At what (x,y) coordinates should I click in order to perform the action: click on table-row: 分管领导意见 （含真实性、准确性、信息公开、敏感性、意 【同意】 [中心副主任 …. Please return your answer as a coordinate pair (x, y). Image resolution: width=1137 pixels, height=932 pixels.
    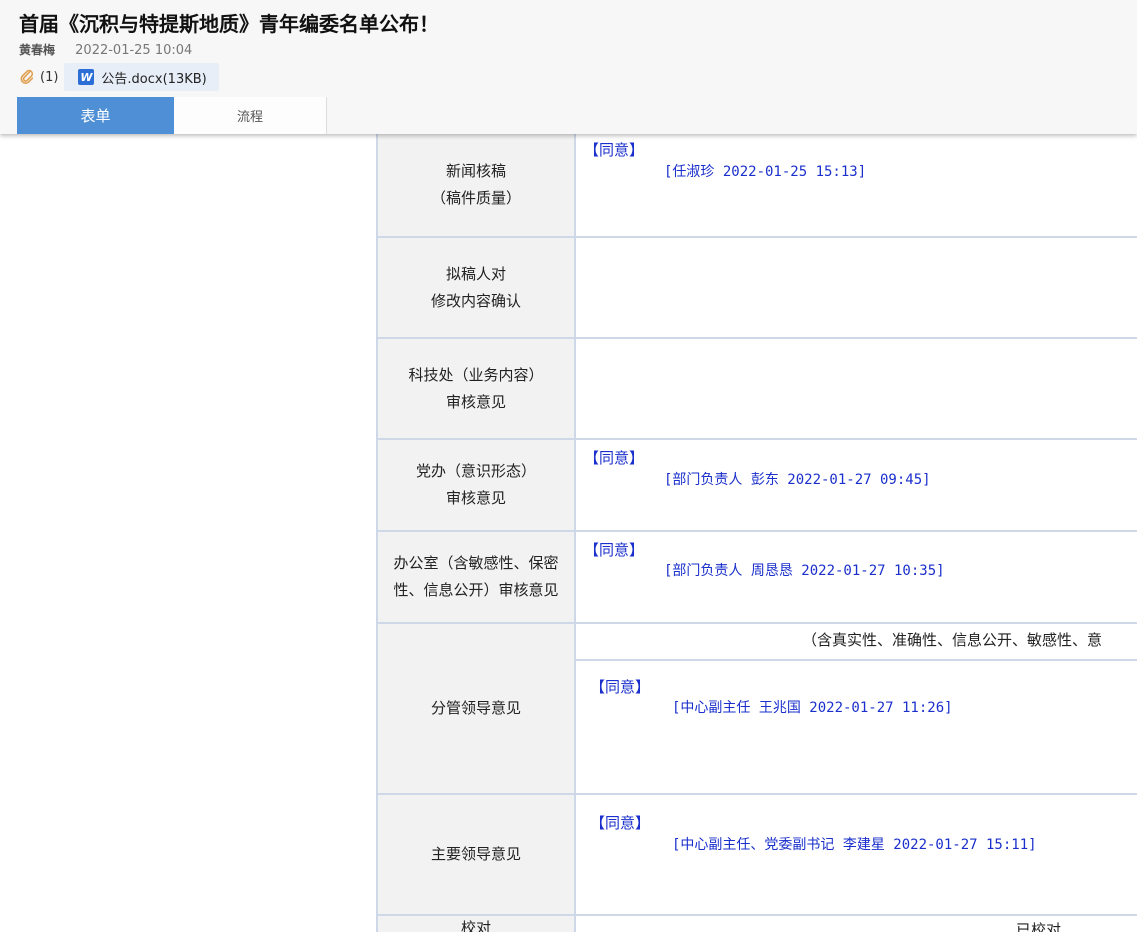
    Looking at the image, I should click on (757, 709).